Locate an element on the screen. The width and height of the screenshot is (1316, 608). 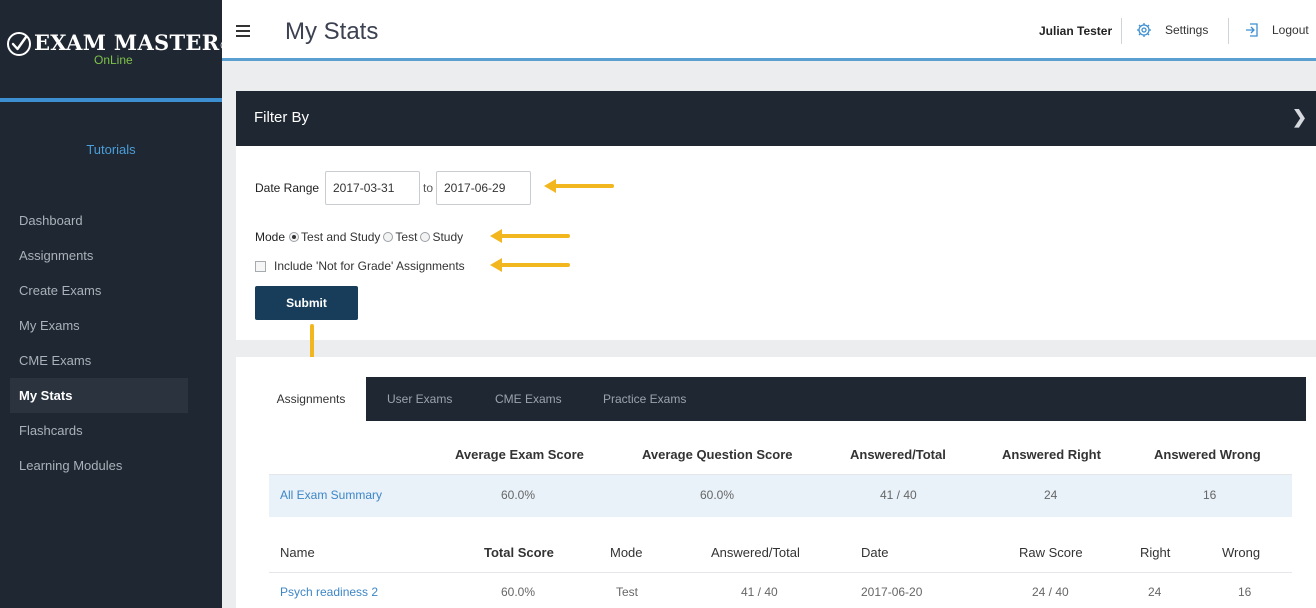
logo-subtitle: OnLine is located at coordinates (113, 60).